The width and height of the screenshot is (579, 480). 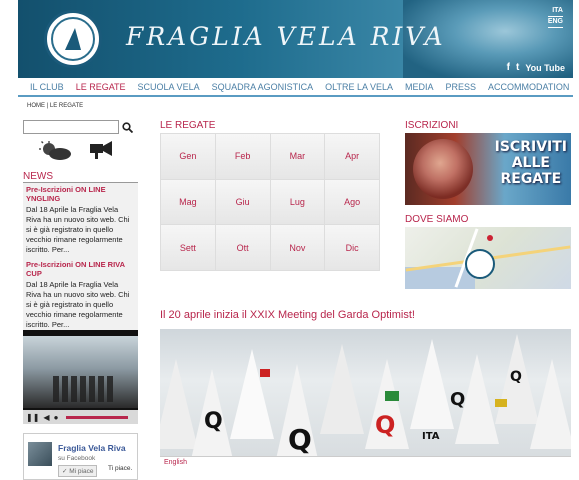 I want to click on video-player: ❚❚ ◀ ●, so click(x=80, y=377).